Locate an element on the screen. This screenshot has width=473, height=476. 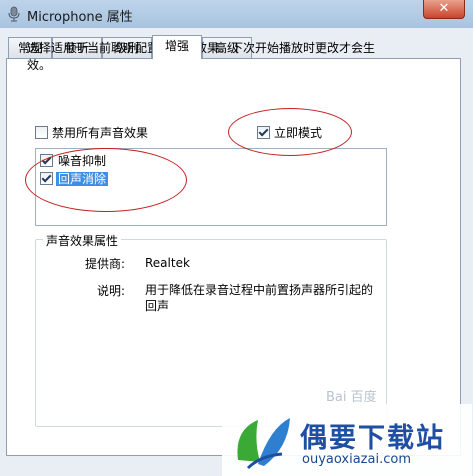
effect-item-noise-suppression: 噪音抑制 is located at coordinates (74, 160).